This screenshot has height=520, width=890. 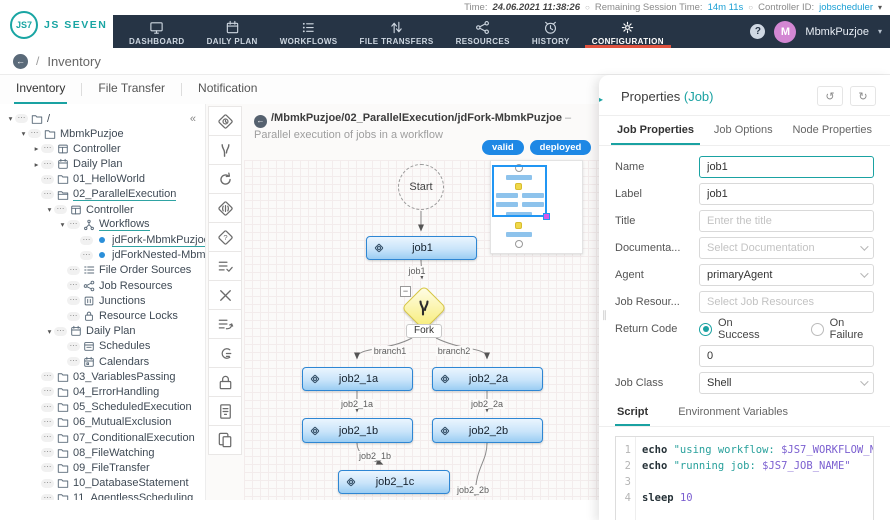 What do you see at coordinates (832, 130) in the screenshot?
I see `tab-node-properties: Node Properties` at bounding box center [832, 130].